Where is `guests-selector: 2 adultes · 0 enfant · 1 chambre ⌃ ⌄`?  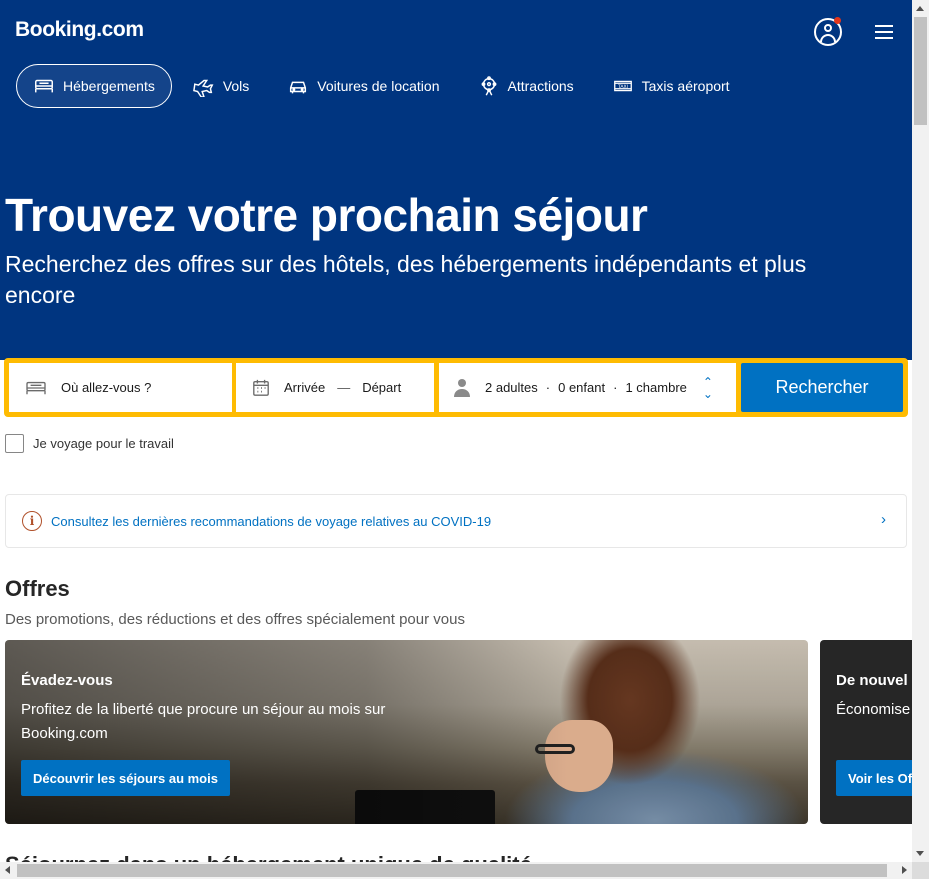
guests-selector: 2 adultes · 0 enfant · 1 chambre ⌃ ⌄ is located at coordinates (587, 387).